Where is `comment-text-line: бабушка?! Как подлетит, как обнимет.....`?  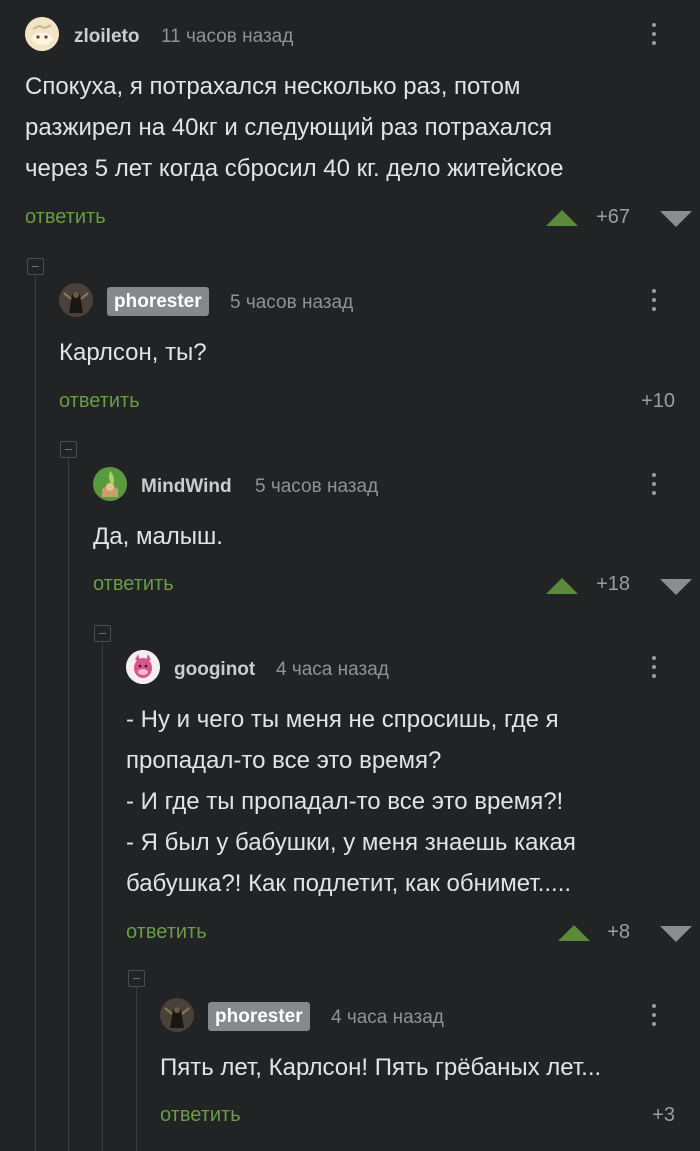 comment-text-line: бабушка?! Как подлетит, как обнимет..... is located at coordinates (349, 883).